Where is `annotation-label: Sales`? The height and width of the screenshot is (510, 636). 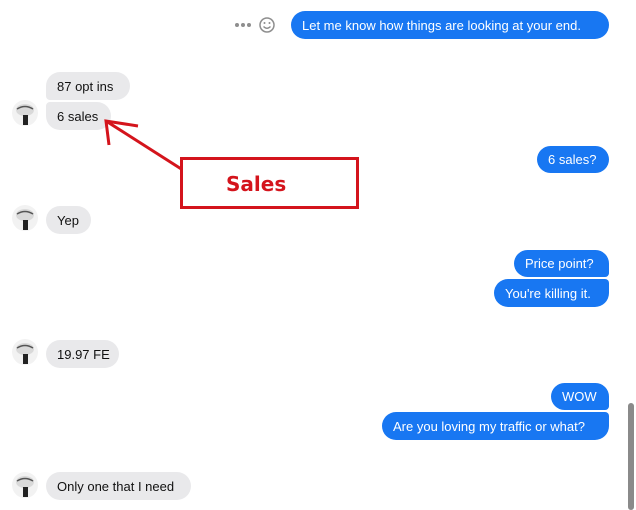
annotation-label: Sales is located at coordinates (256, 184).